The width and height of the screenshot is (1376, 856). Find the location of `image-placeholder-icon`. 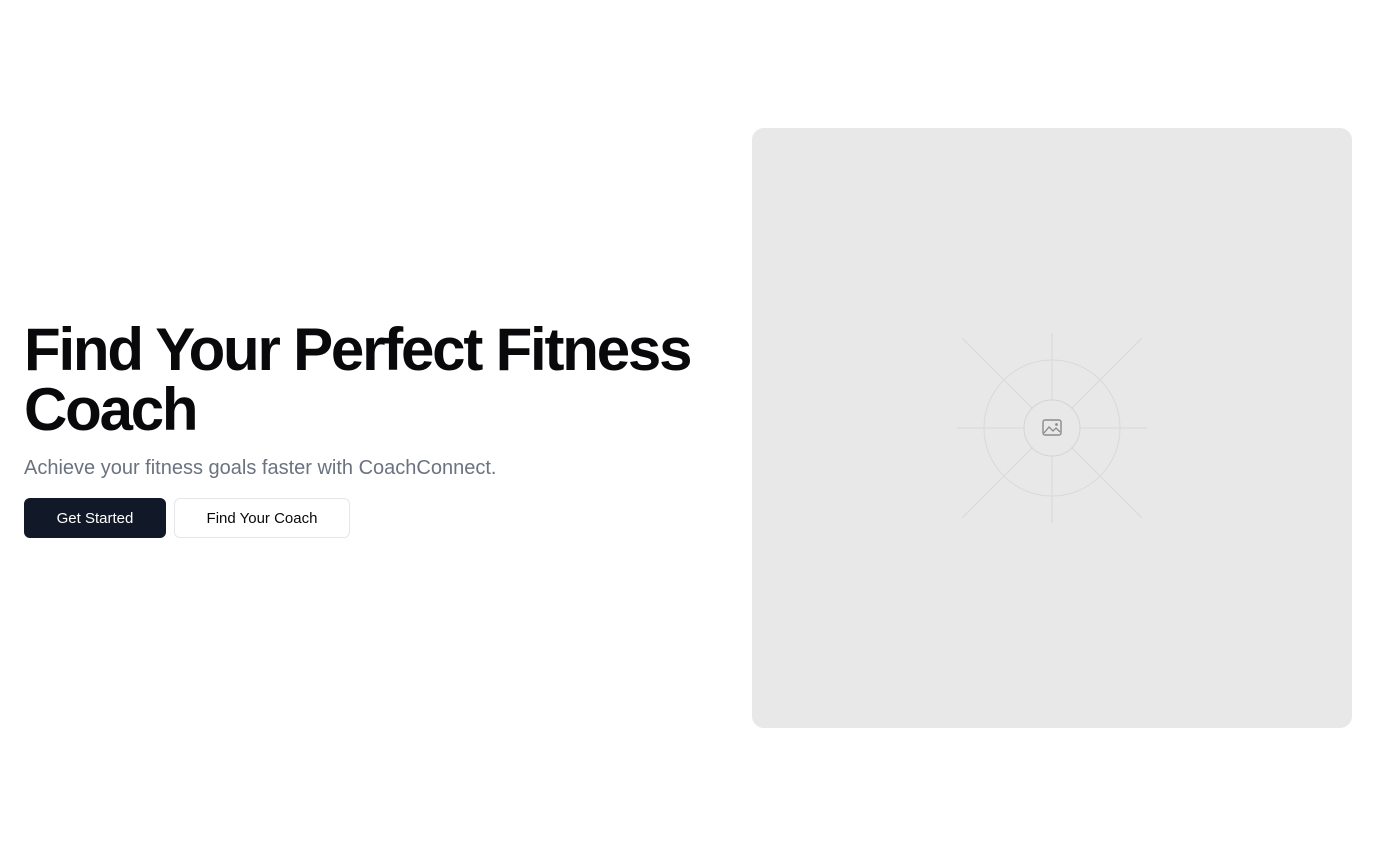

image-placeholder-icon is located at coordinates (1052, 428).